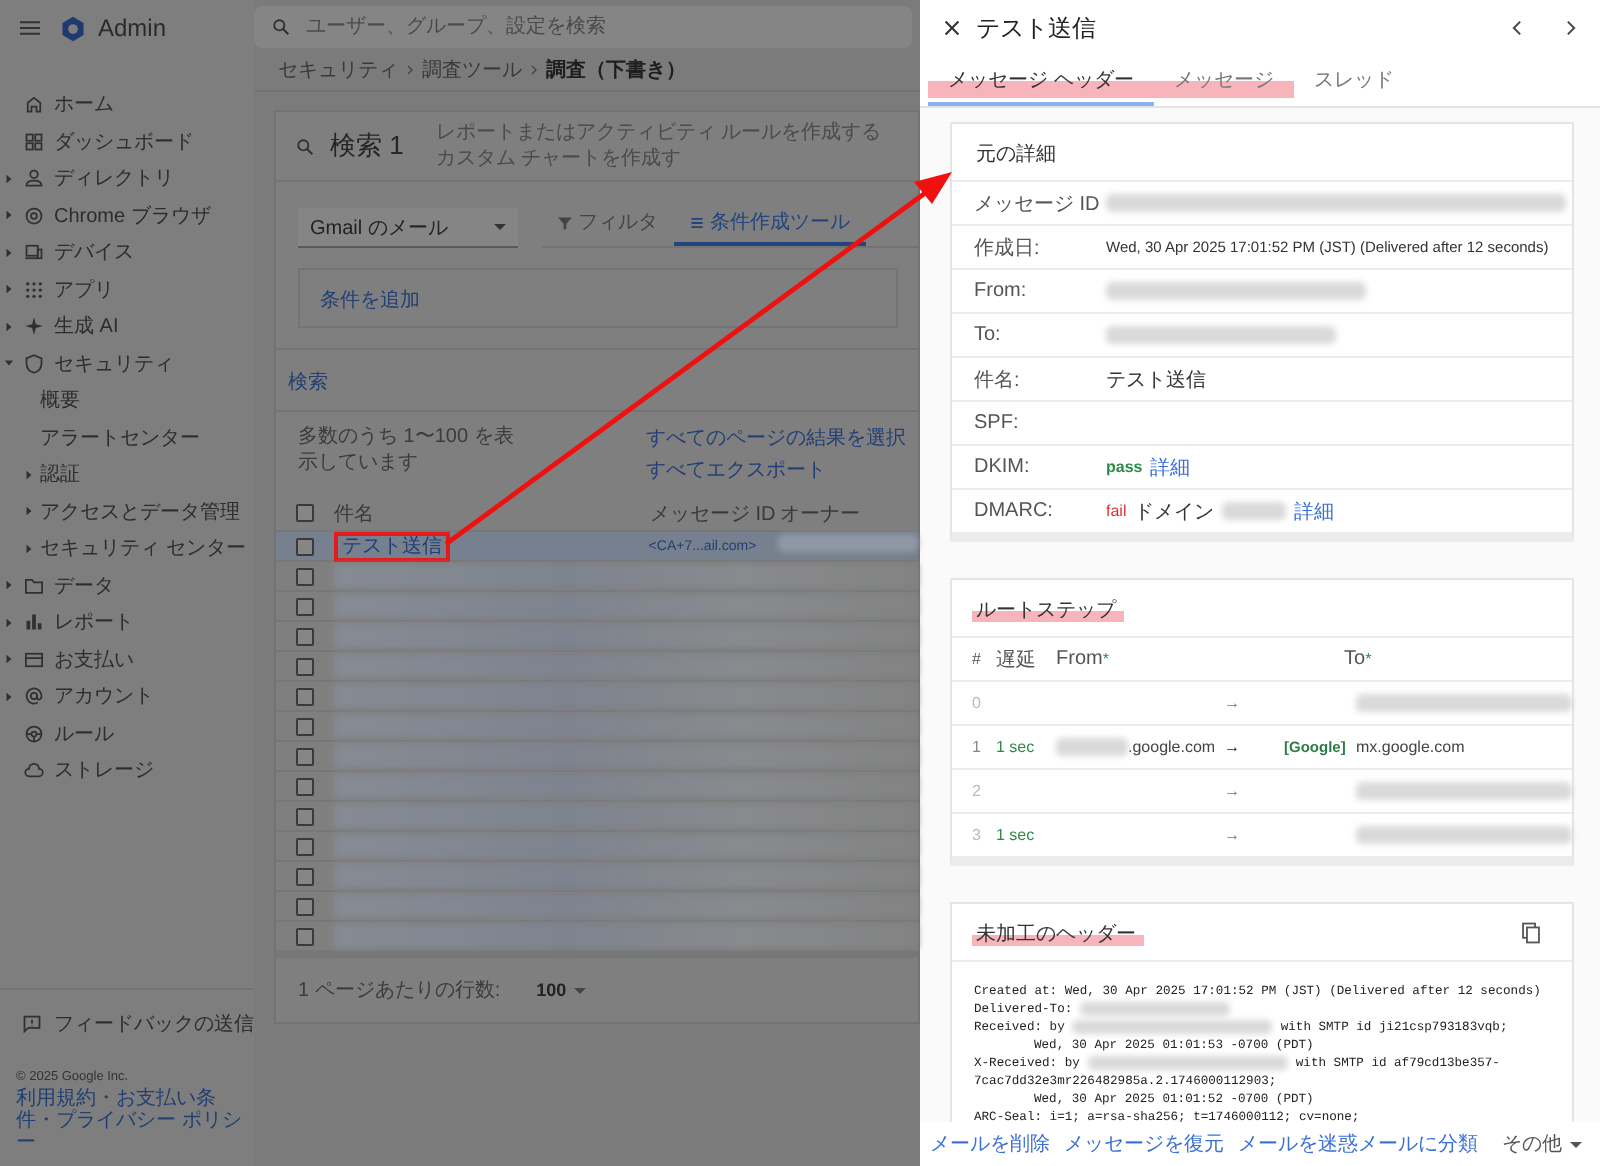 The image size is (1600, 1166). What do you see at coordinates (561, 990) in the screenshot?
I see `rows-per-page-dropdown: 100` at bounding box center [561, 990].